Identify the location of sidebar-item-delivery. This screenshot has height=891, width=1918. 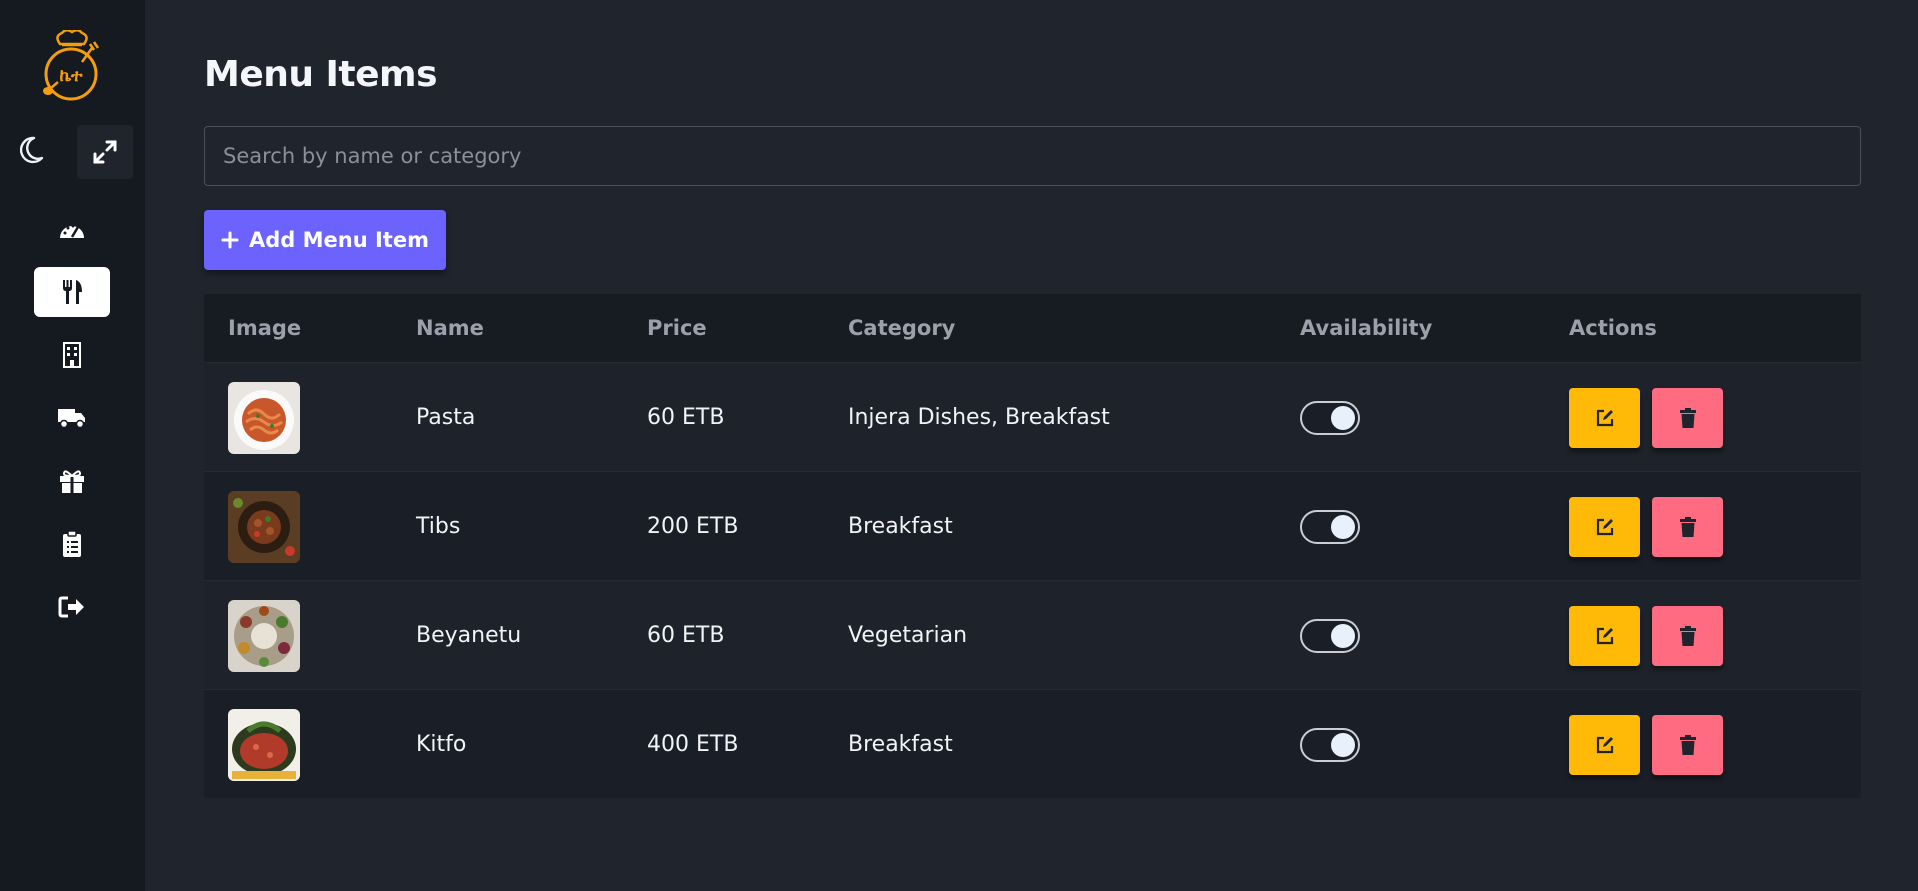
(72, 418).